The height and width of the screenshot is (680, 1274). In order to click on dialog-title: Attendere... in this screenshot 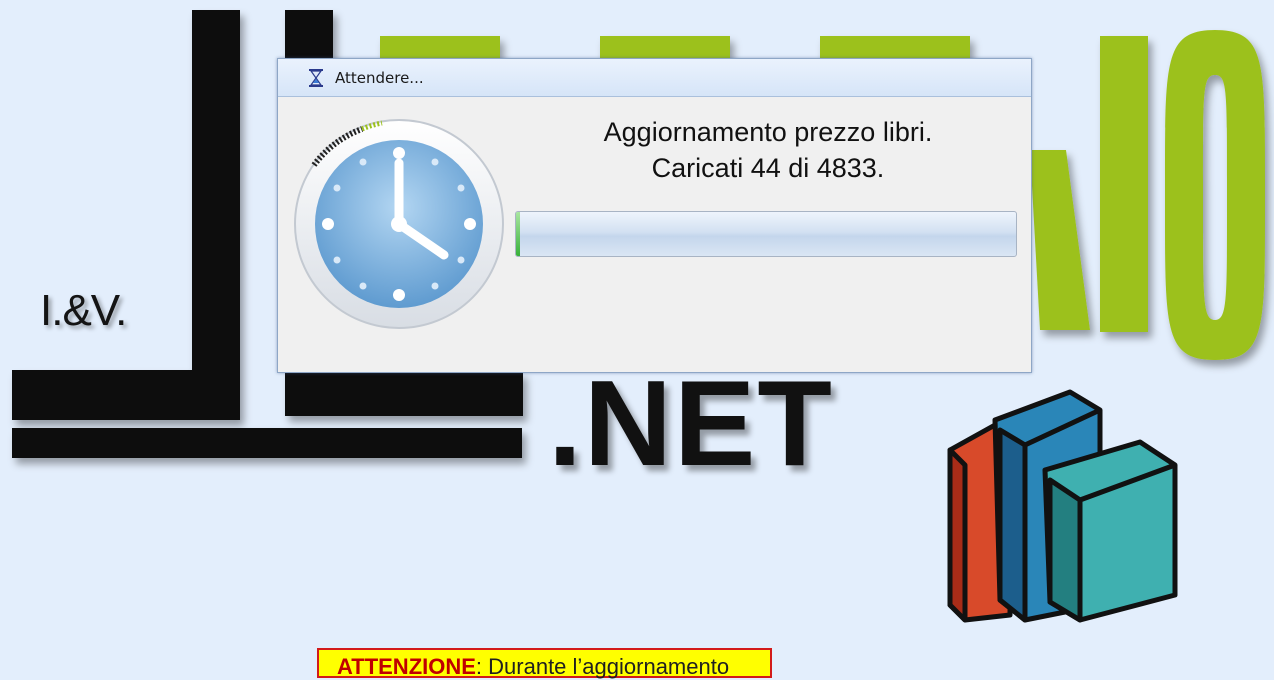, I will do `click(379, 77)`.